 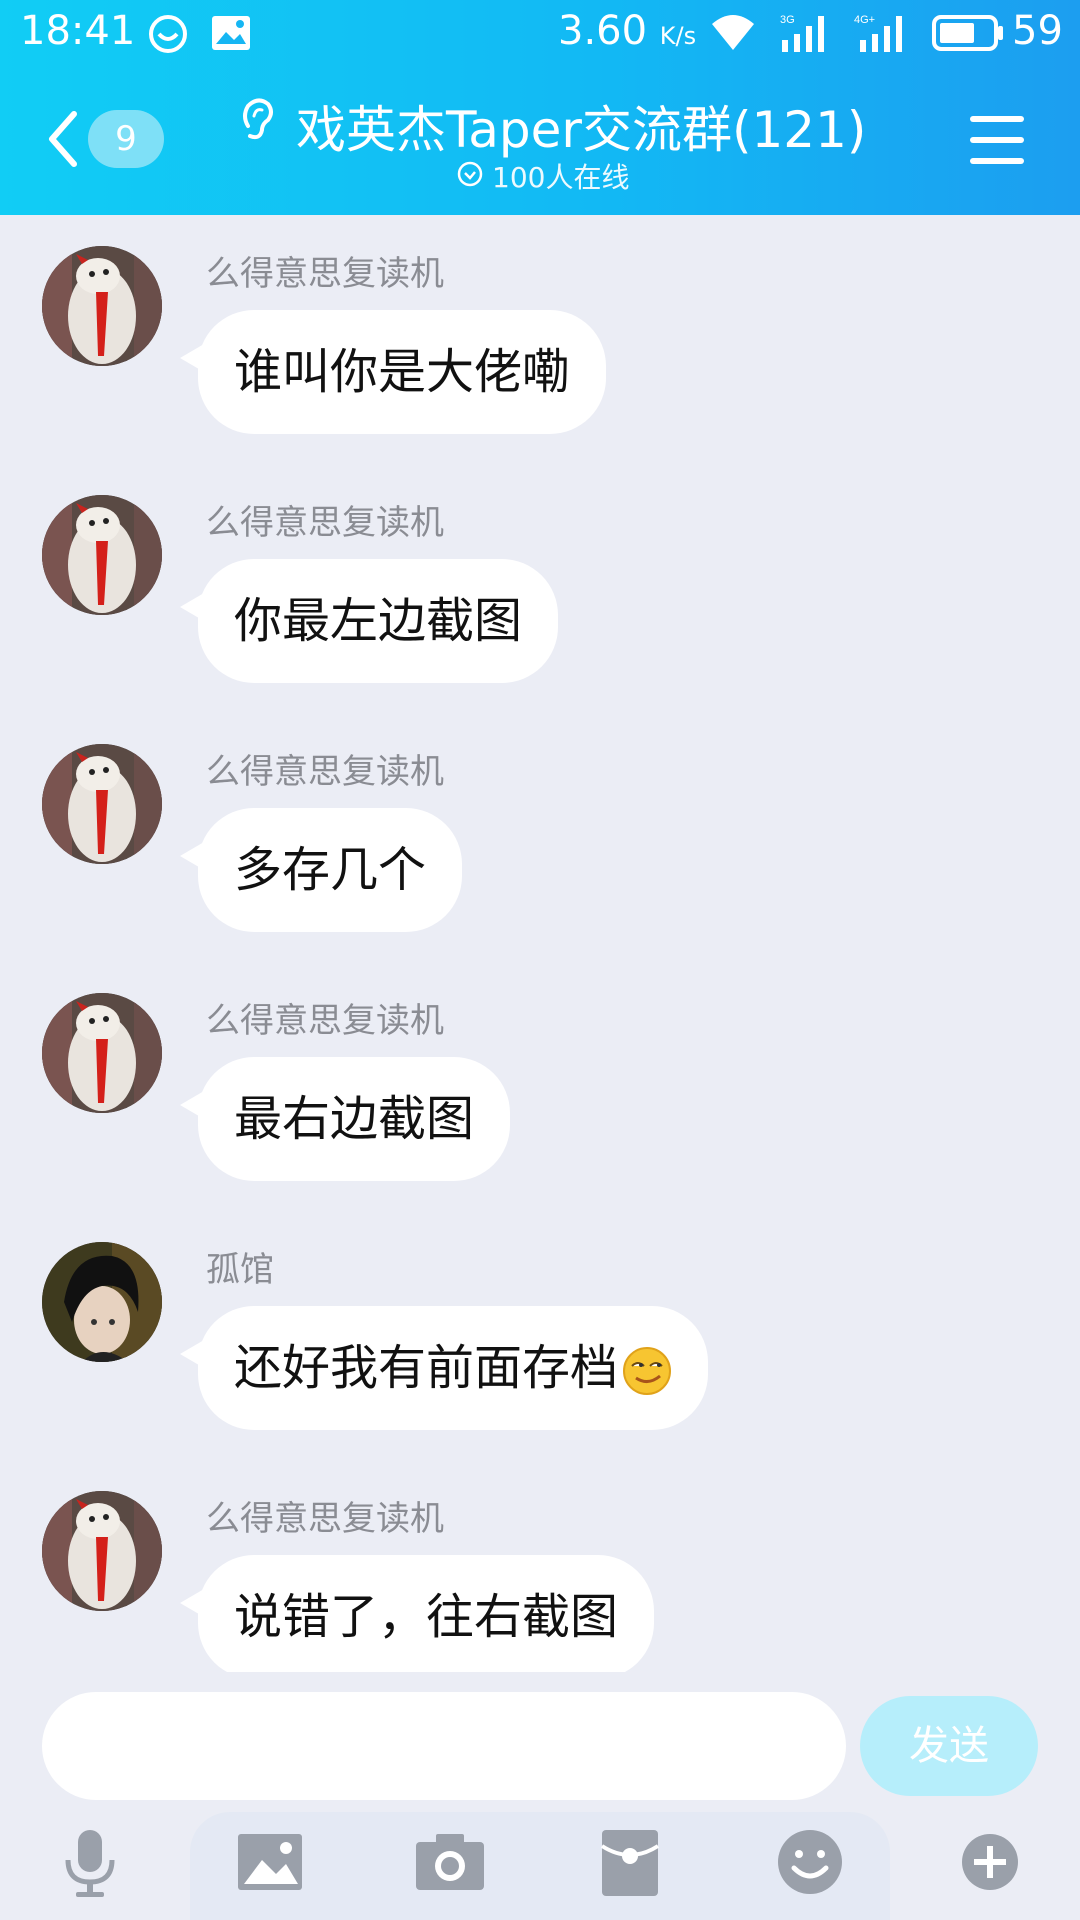 I want to click on back-icon, so click(x=63, y=139).